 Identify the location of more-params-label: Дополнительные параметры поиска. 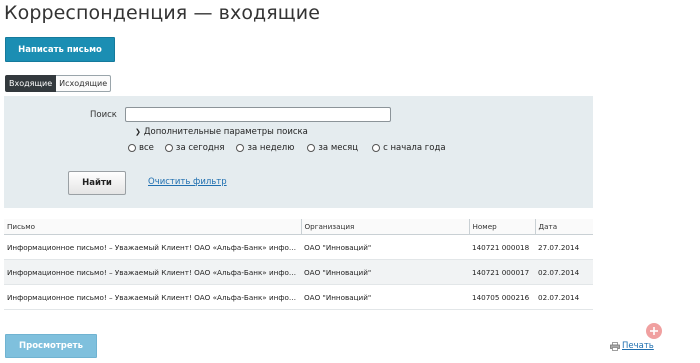
(225, 132).